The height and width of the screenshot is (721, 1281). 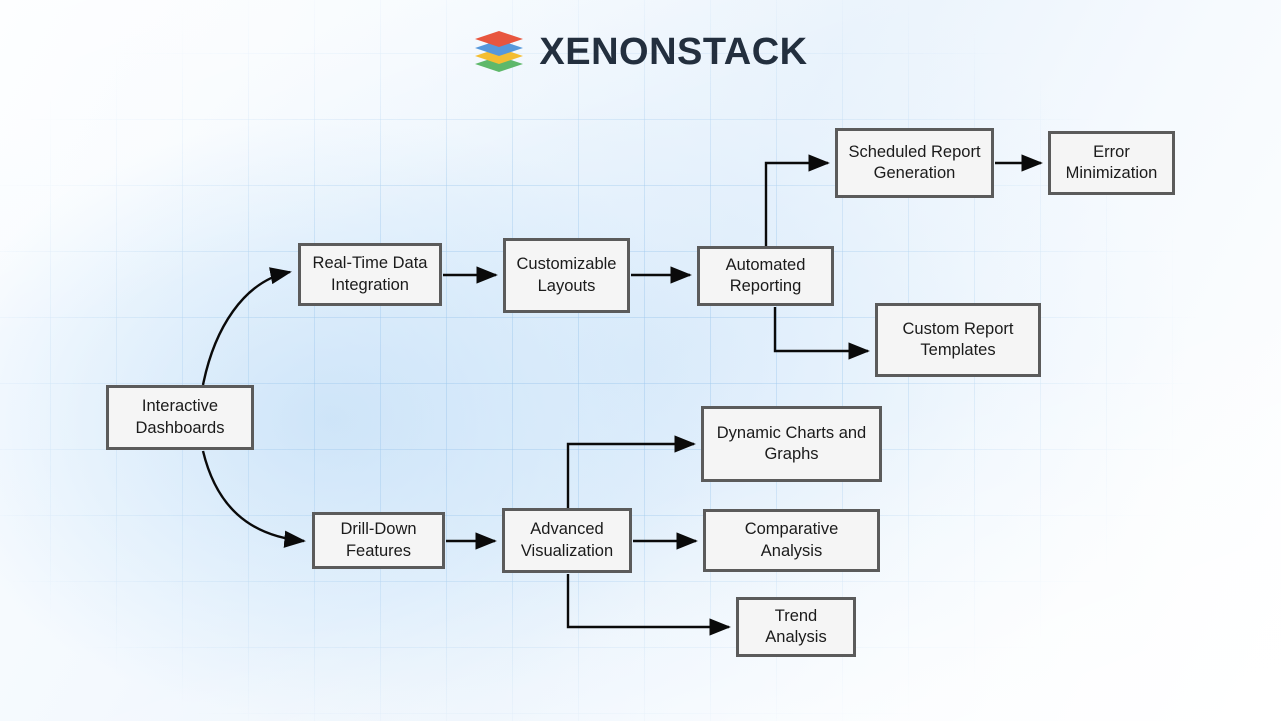 What do you see at coordinates (246, 326) in the screenshot?
I see `edge-dashboards-to-realtime` at bounding box center [246, 326].